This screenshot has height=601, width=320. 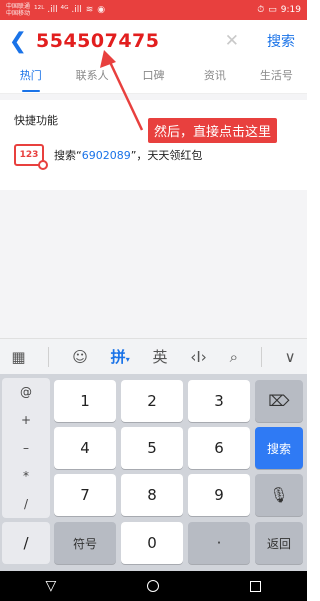 What do you see at coordinates (290, 357) in the screenshot?
I see `collapse-keyboard-icon: ∨` at bounding box center [290, 357].